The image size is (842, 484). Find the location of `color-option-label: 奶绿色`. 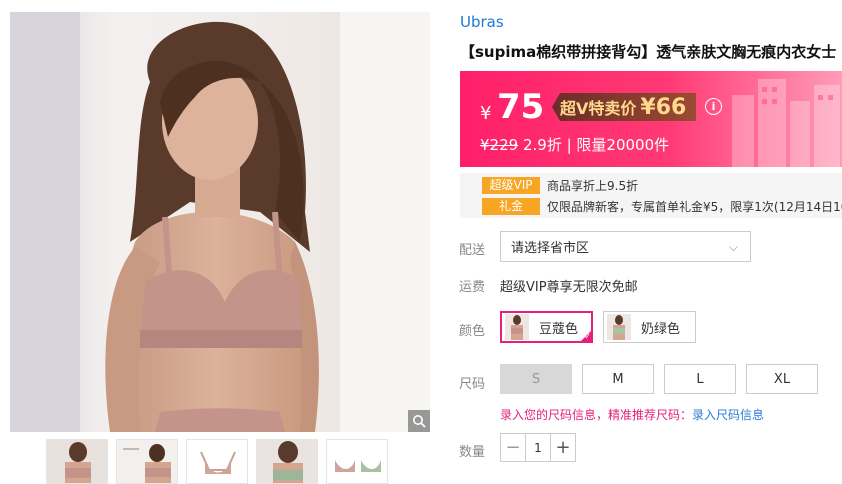

color-option-label: 奶绿色 is located at coordinates (661, 329).